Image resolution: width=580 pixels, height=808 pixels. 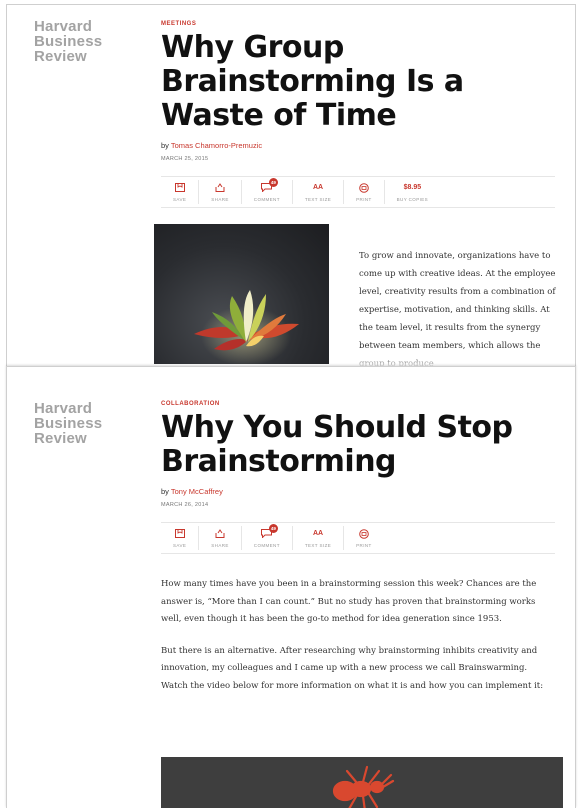 I want to click on article-title: Why You Should Stop Brainstorming, so click(x=337, y=444).